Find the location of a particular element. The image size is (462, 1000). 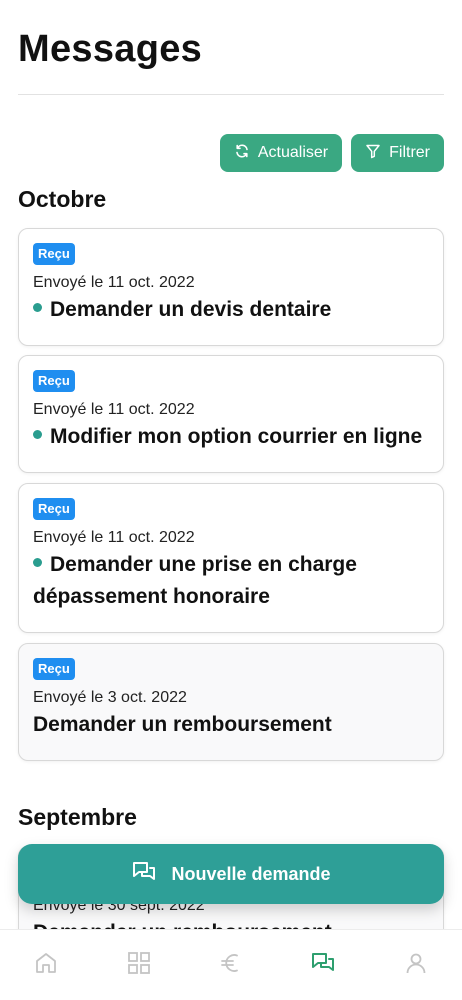

profile-icon is located at coordinates (416, 965).